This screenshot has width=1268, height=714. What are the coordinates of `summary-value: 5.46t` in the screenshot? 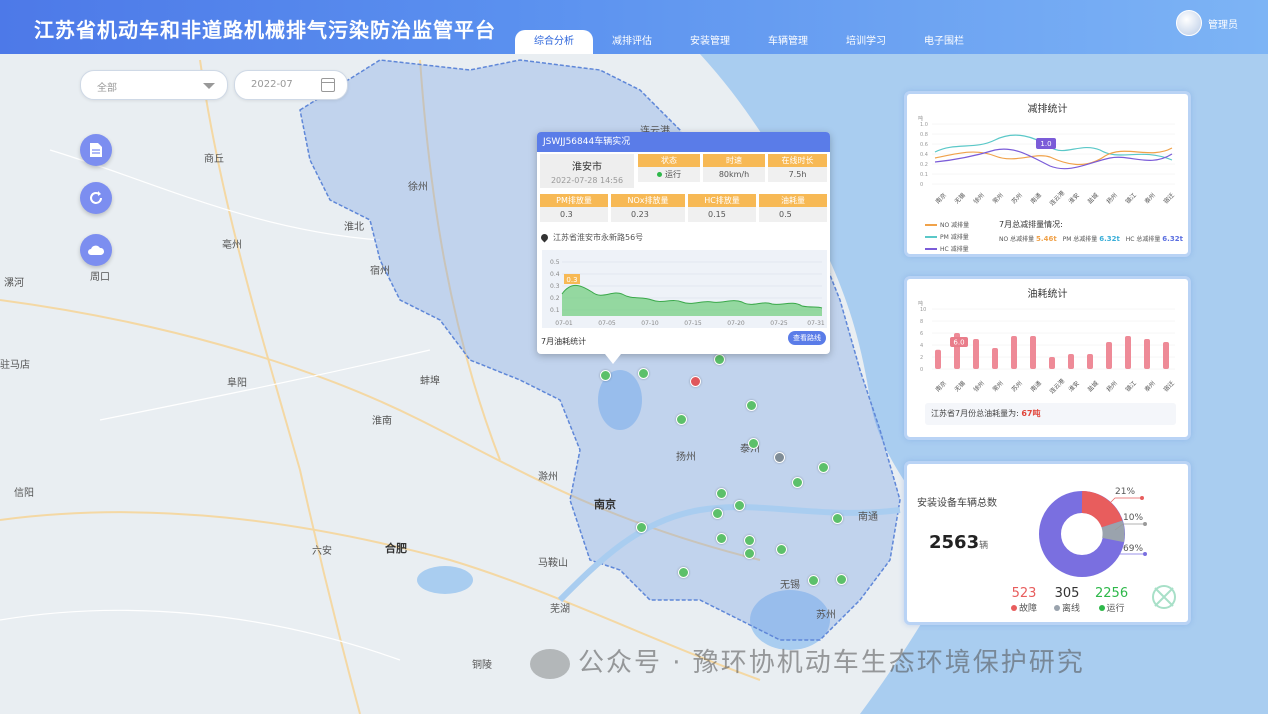 It's located at (1046, 239).